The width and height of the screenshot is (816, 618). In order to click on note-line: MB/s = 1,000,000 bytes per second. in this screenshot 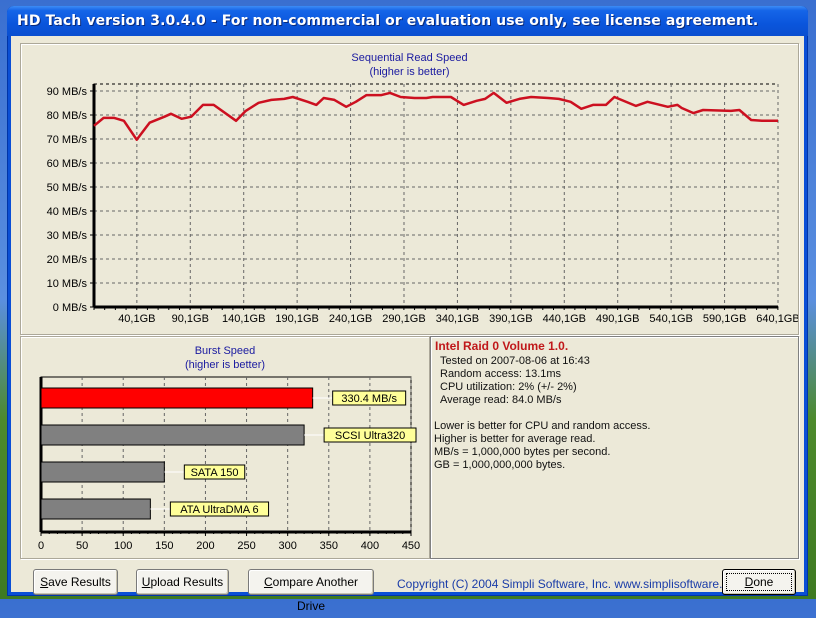, I will do `click(522, 452)`.